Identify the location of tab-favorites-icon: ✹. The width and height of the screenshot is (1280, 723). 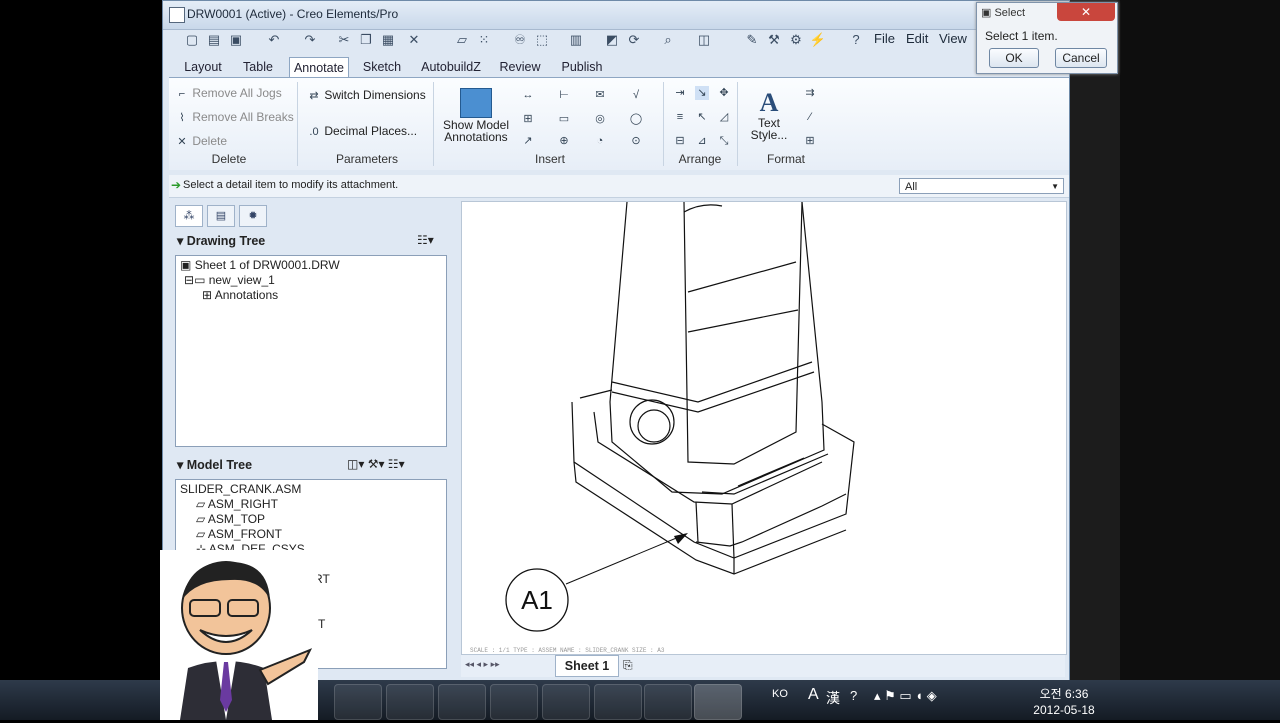
(253, 216).